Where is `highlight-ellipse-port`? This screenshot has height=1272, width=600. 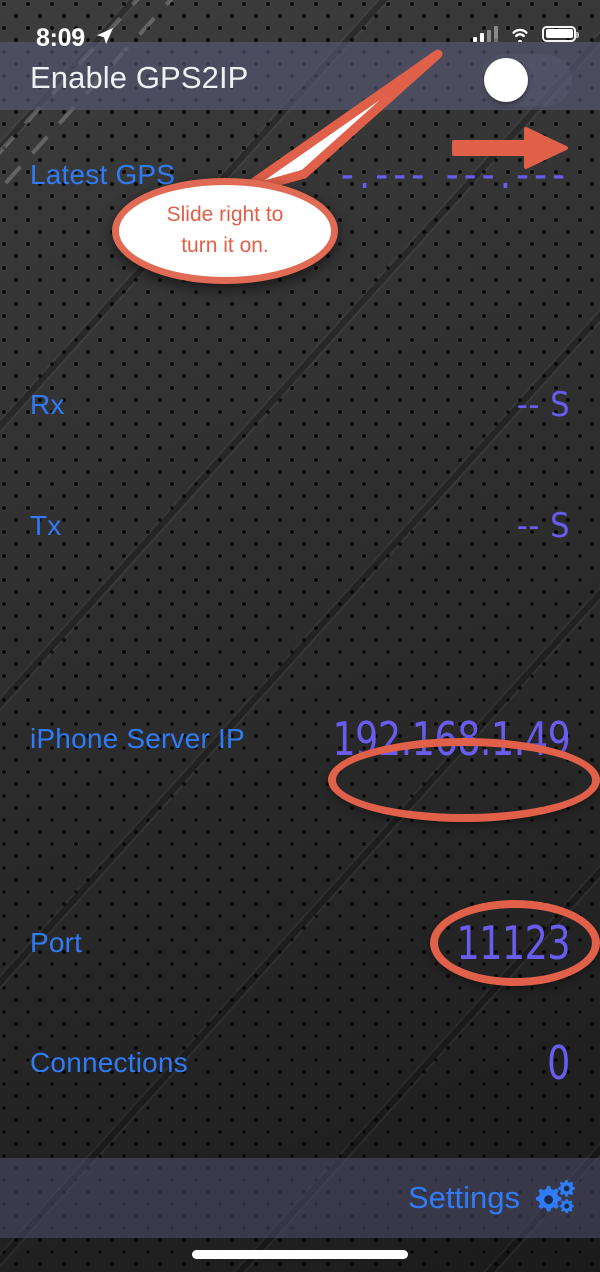 highlight-ellipse-port is located at coordinates (515, 943).